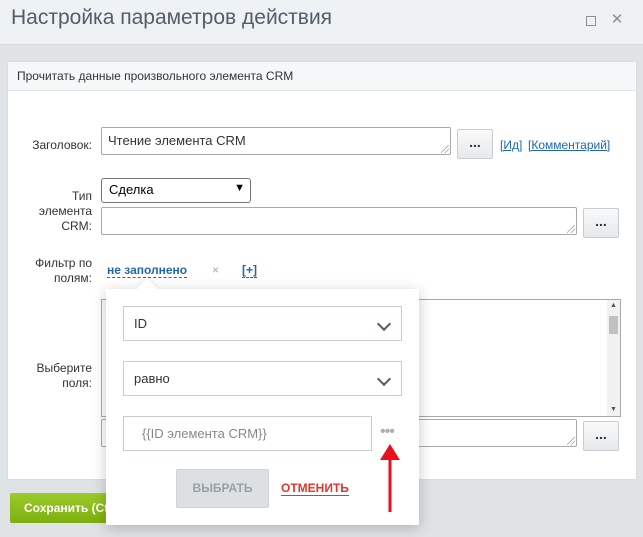 The width and height of the screenshot is (643, 537). I want to click on operator-select-value: равно, so click(152, 378).